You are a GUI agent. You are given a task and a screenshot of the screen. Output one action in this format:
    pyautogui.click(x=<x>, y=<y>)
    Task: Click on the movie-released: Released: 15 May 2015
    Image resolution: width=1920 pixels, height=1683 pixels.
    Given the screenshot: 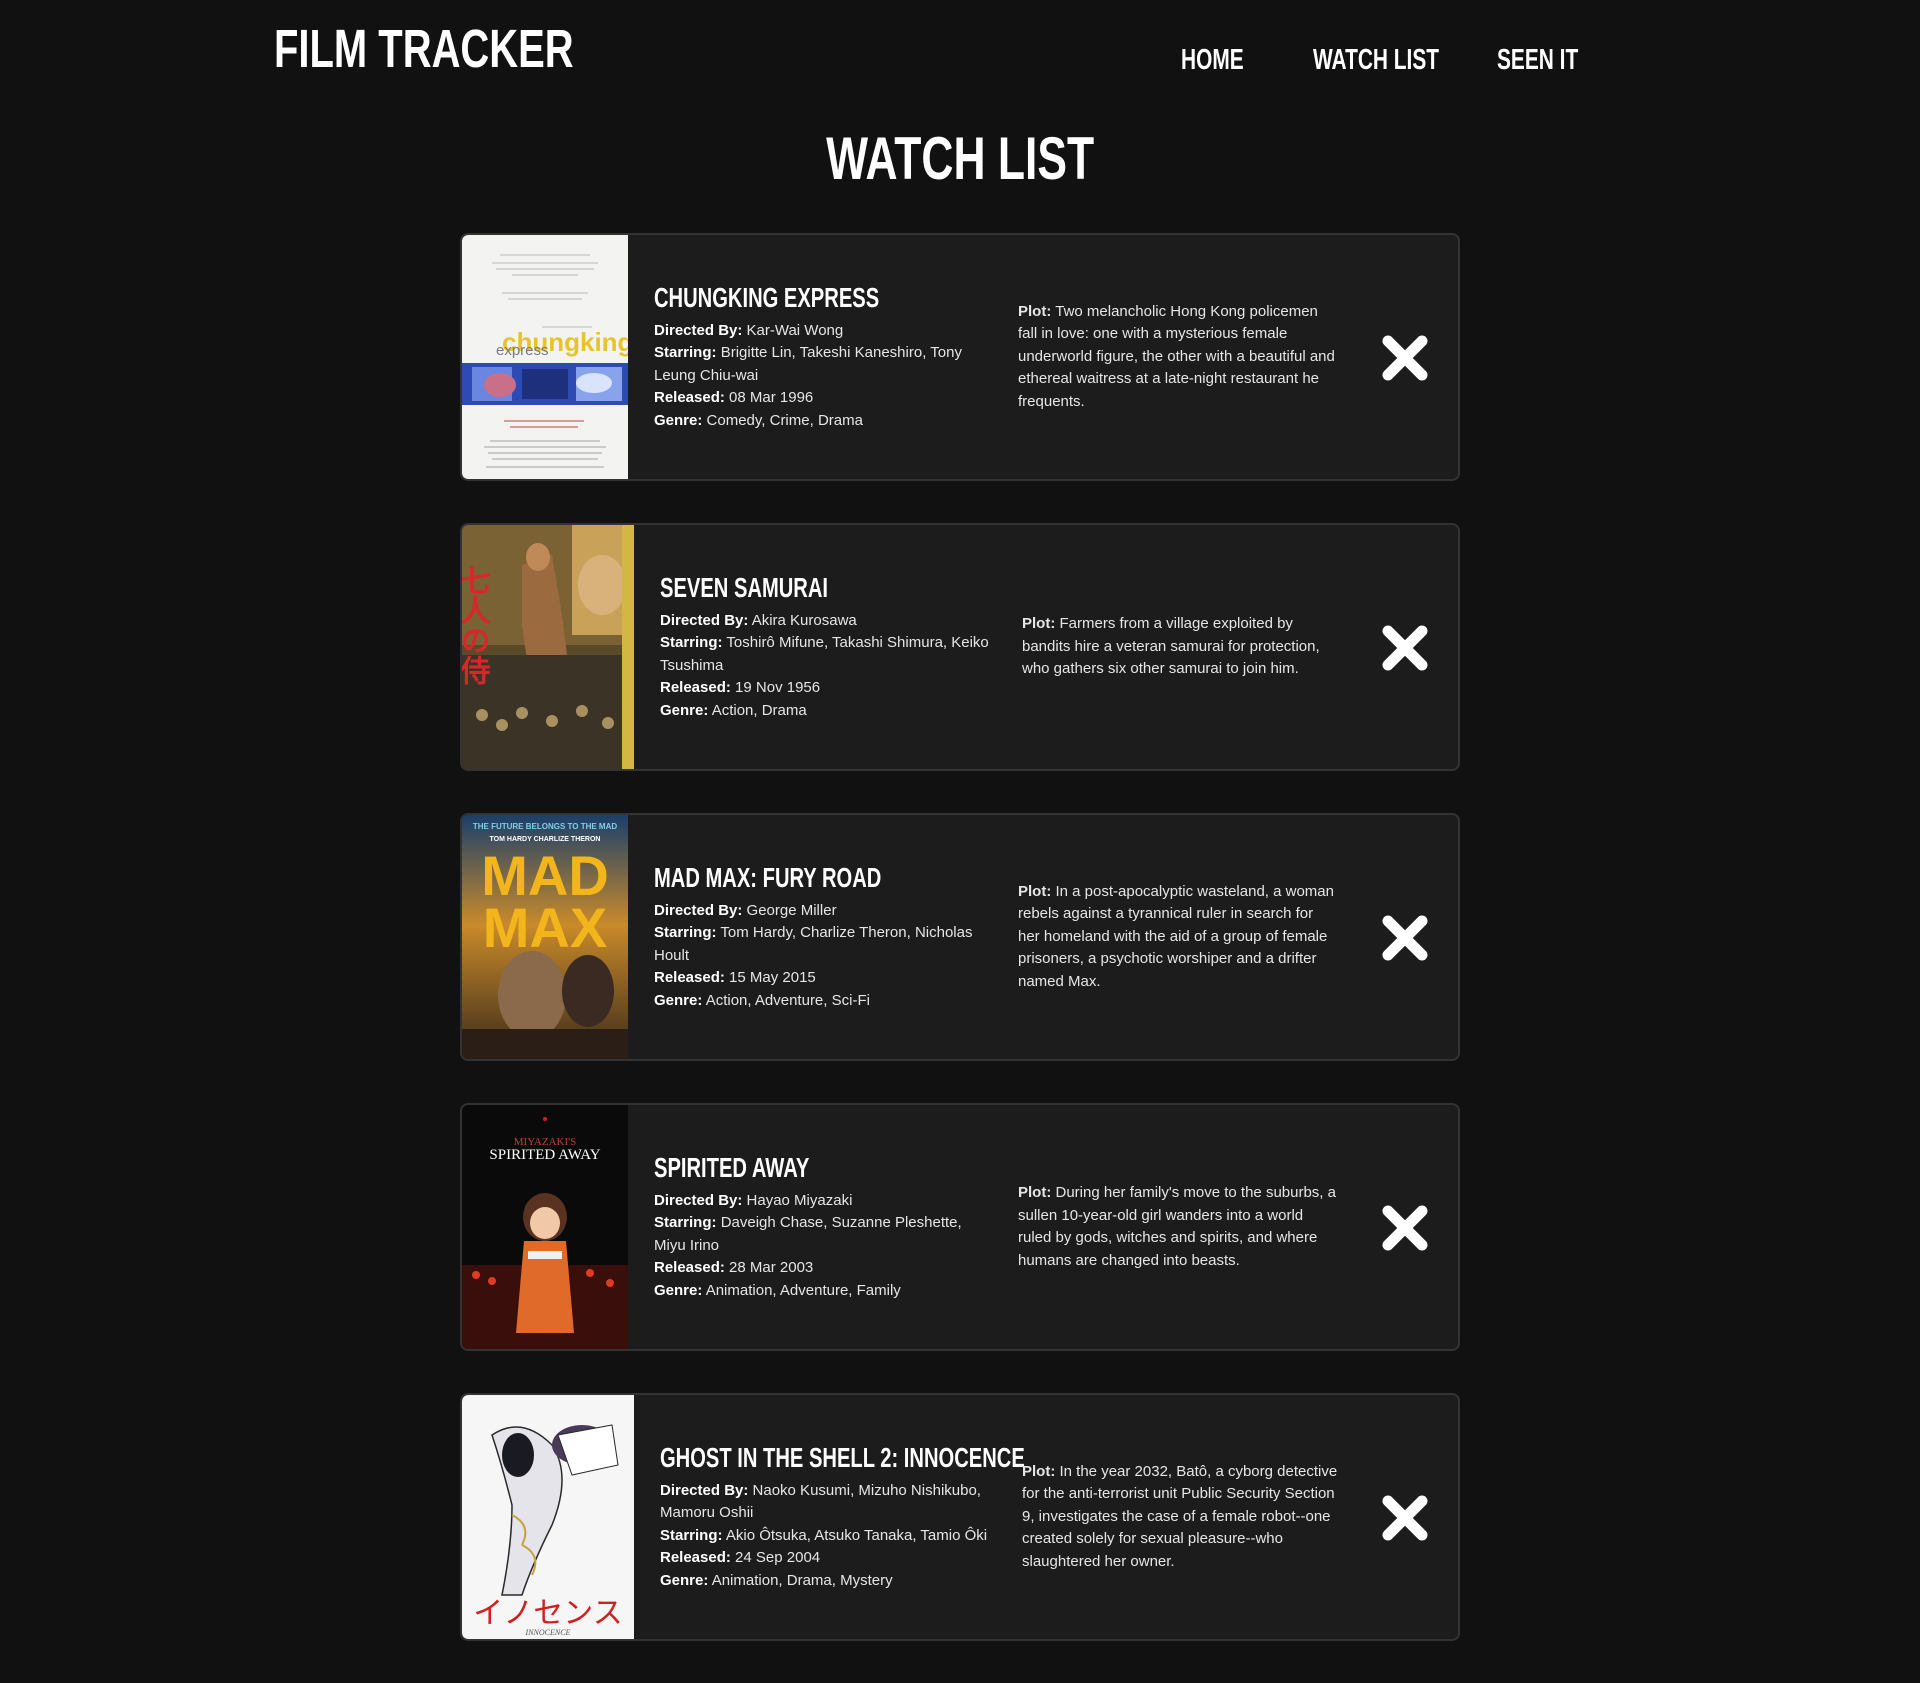 What is the action you would take?
    pyautogui.click(x=819, y=978)
    